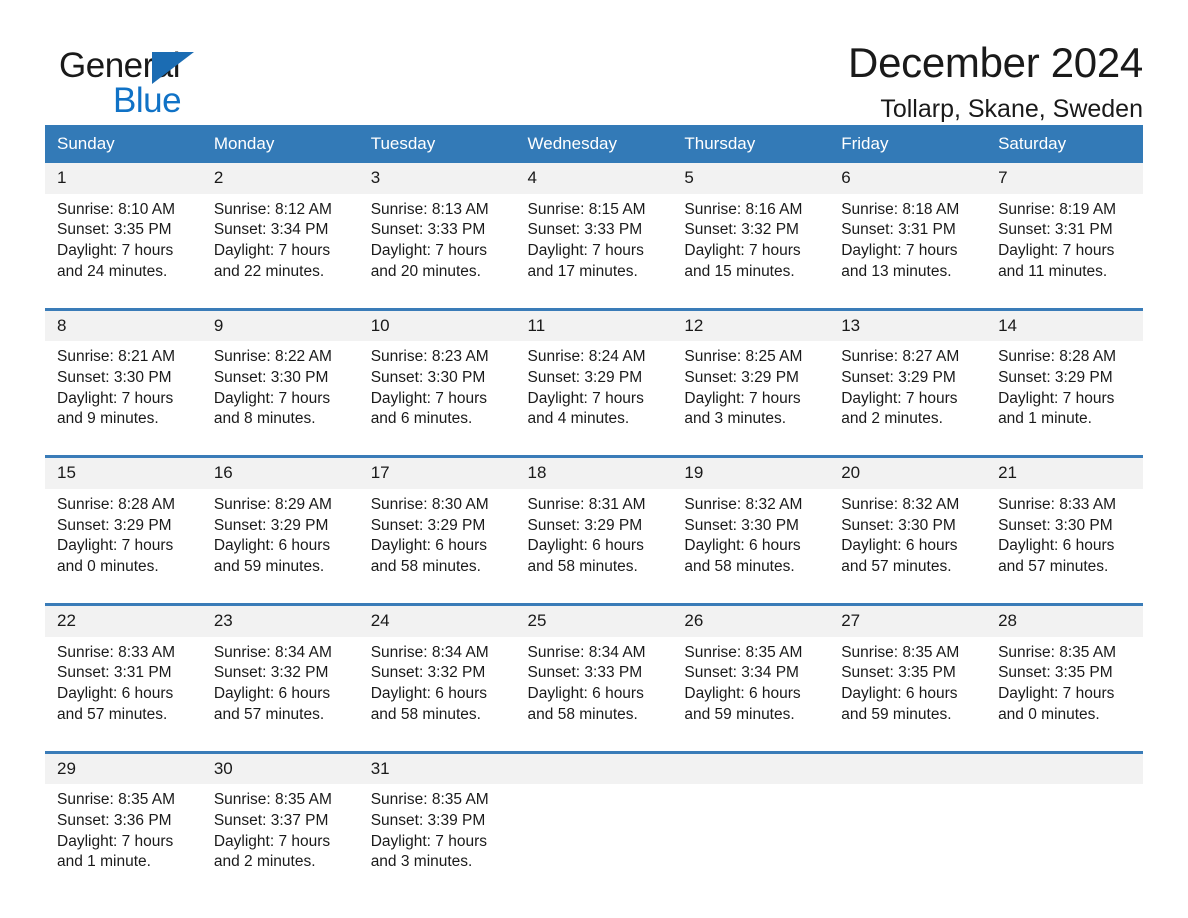  I want to click on day-number: 10, so click(437, 324).